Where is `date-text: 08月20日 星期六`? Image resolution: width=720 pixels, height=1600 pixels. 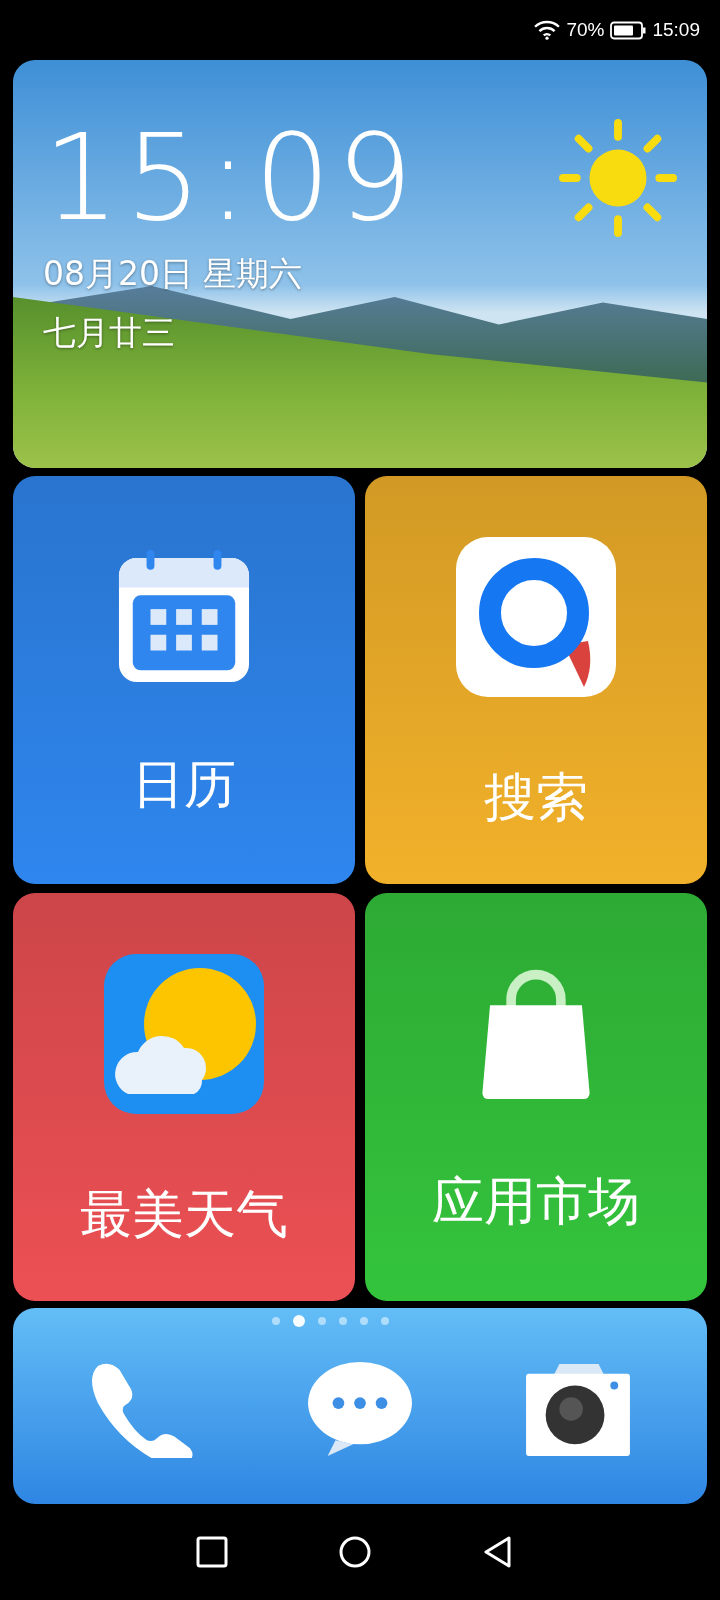 date-text: 08月20日 星期六 is located at coordinates (173, 274).